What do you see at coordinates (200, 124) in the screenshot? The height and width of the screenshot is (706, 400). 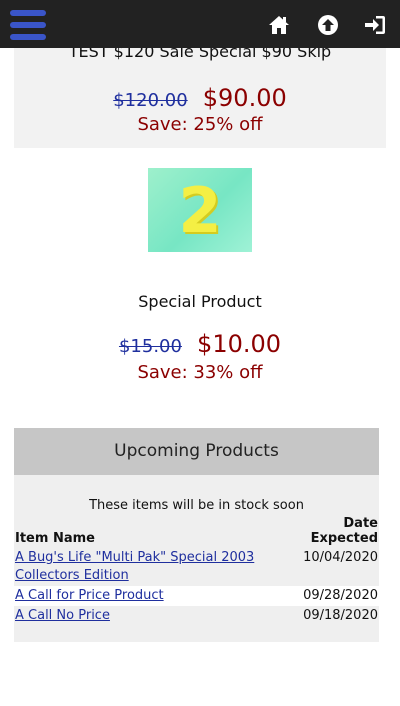 I see `savings-text: Save: 25% off` at bounding box center [200, 124].